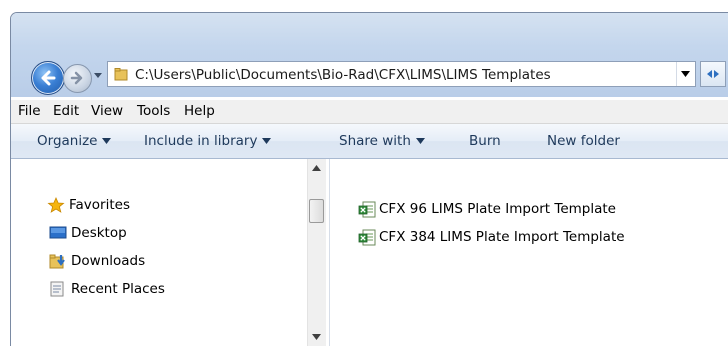 This screenshot has height=346, width=728. I want to click on navigation-pane-scrollbar, so click(316, 252).